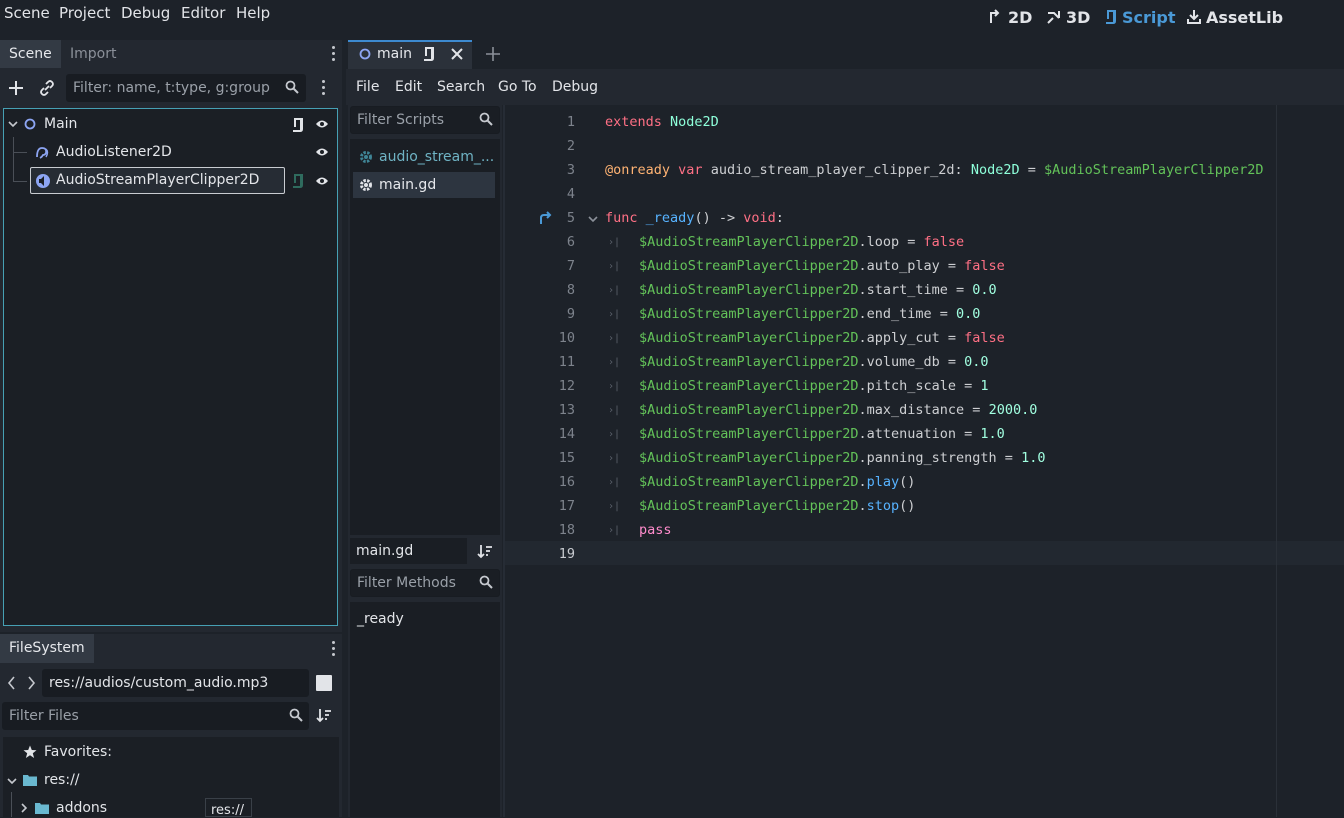  Describe the element at coordinates (540, 434) in the screenshot. I see `line-number: 14` at that location.